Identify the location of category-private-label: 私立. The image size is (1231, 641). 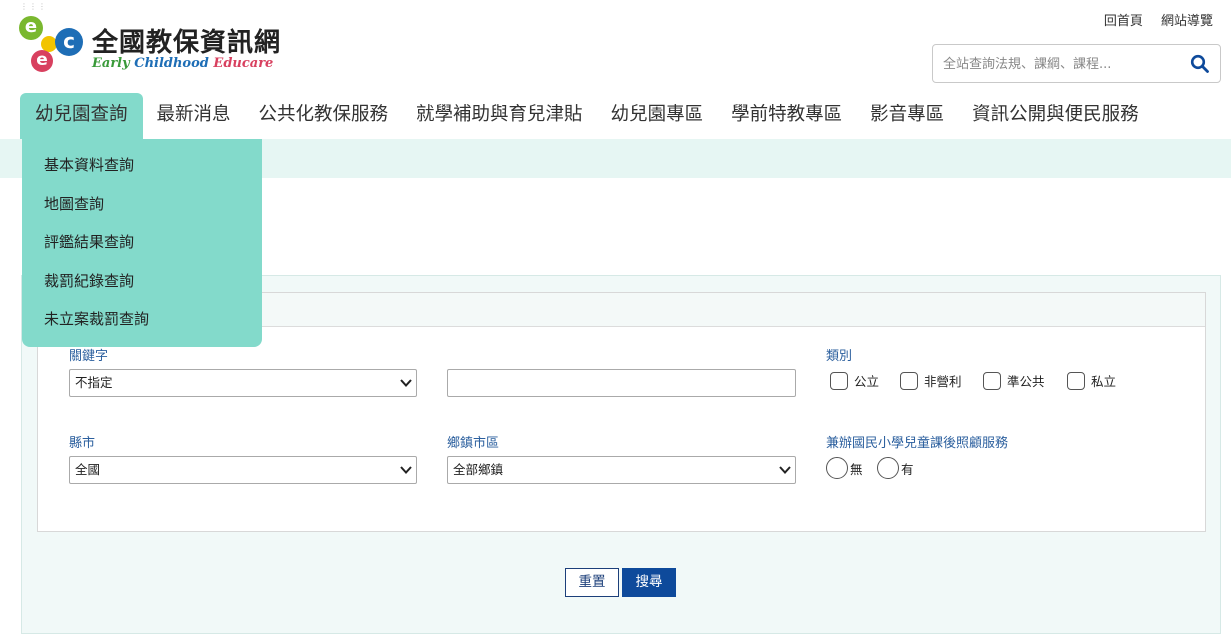
(1104, 381).